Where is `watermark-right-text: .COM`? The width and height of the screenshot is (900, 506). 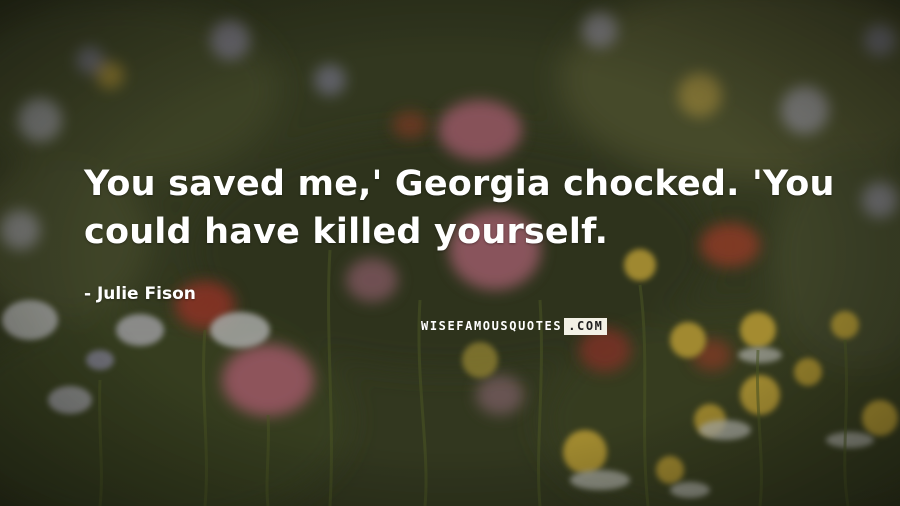 watermark-right-text: .COM is located at coordinates (585, 326).